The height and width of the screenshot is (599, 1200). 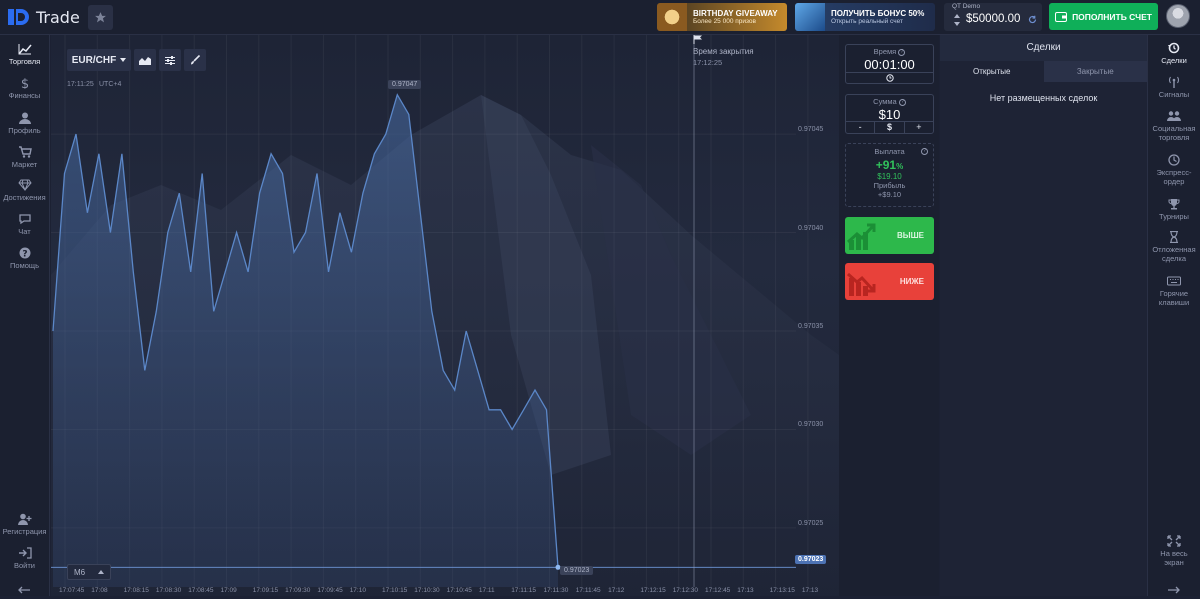 I want to click on profit-label: Прибыль, so click(x=889, y=185).